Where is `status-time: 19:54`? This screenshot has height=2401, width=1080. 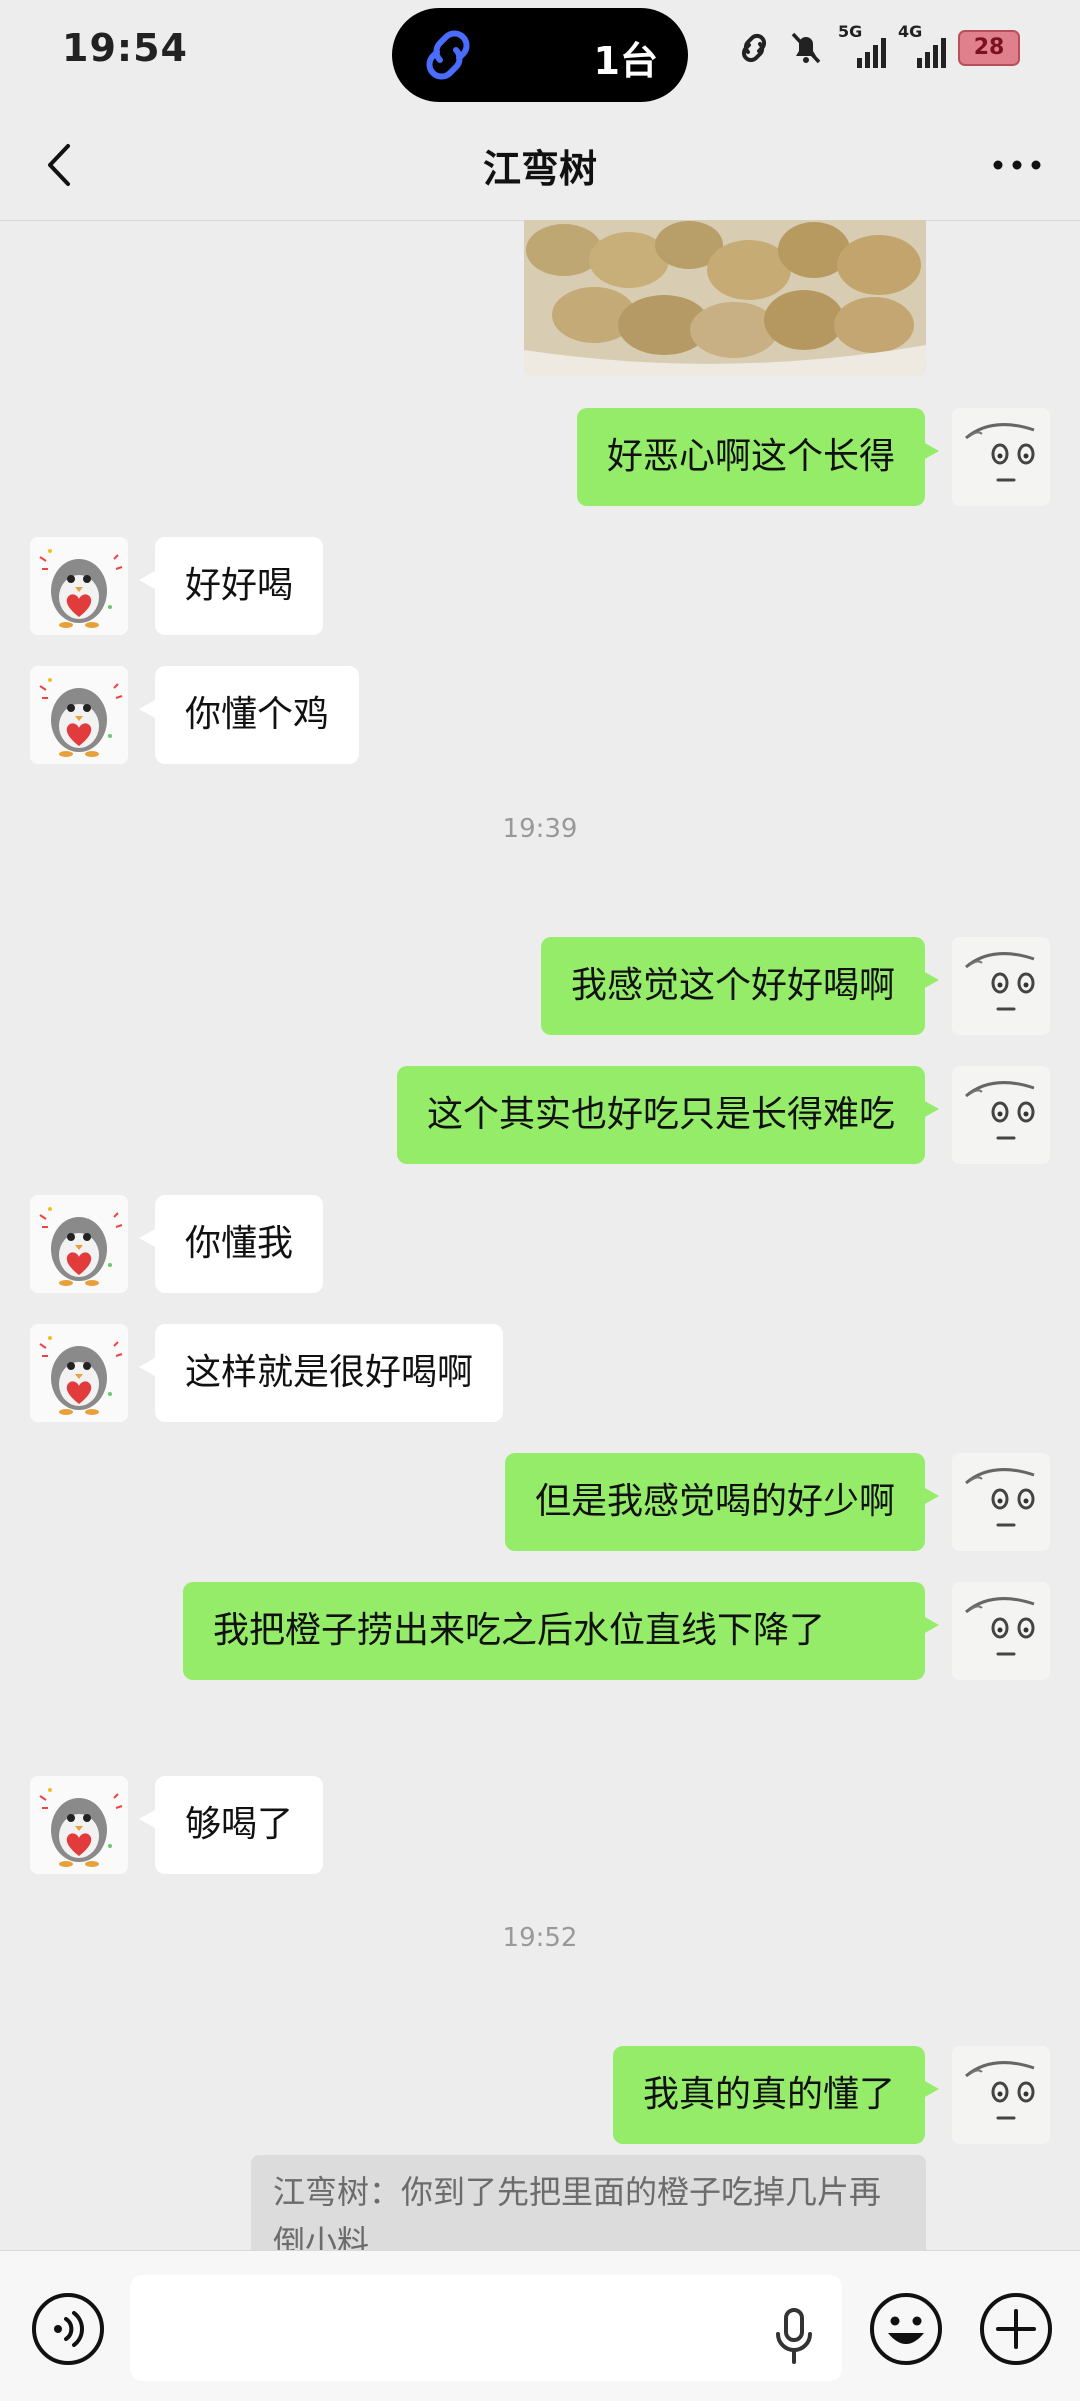 status-time: 19:54 is located at coordinates (125, 48).